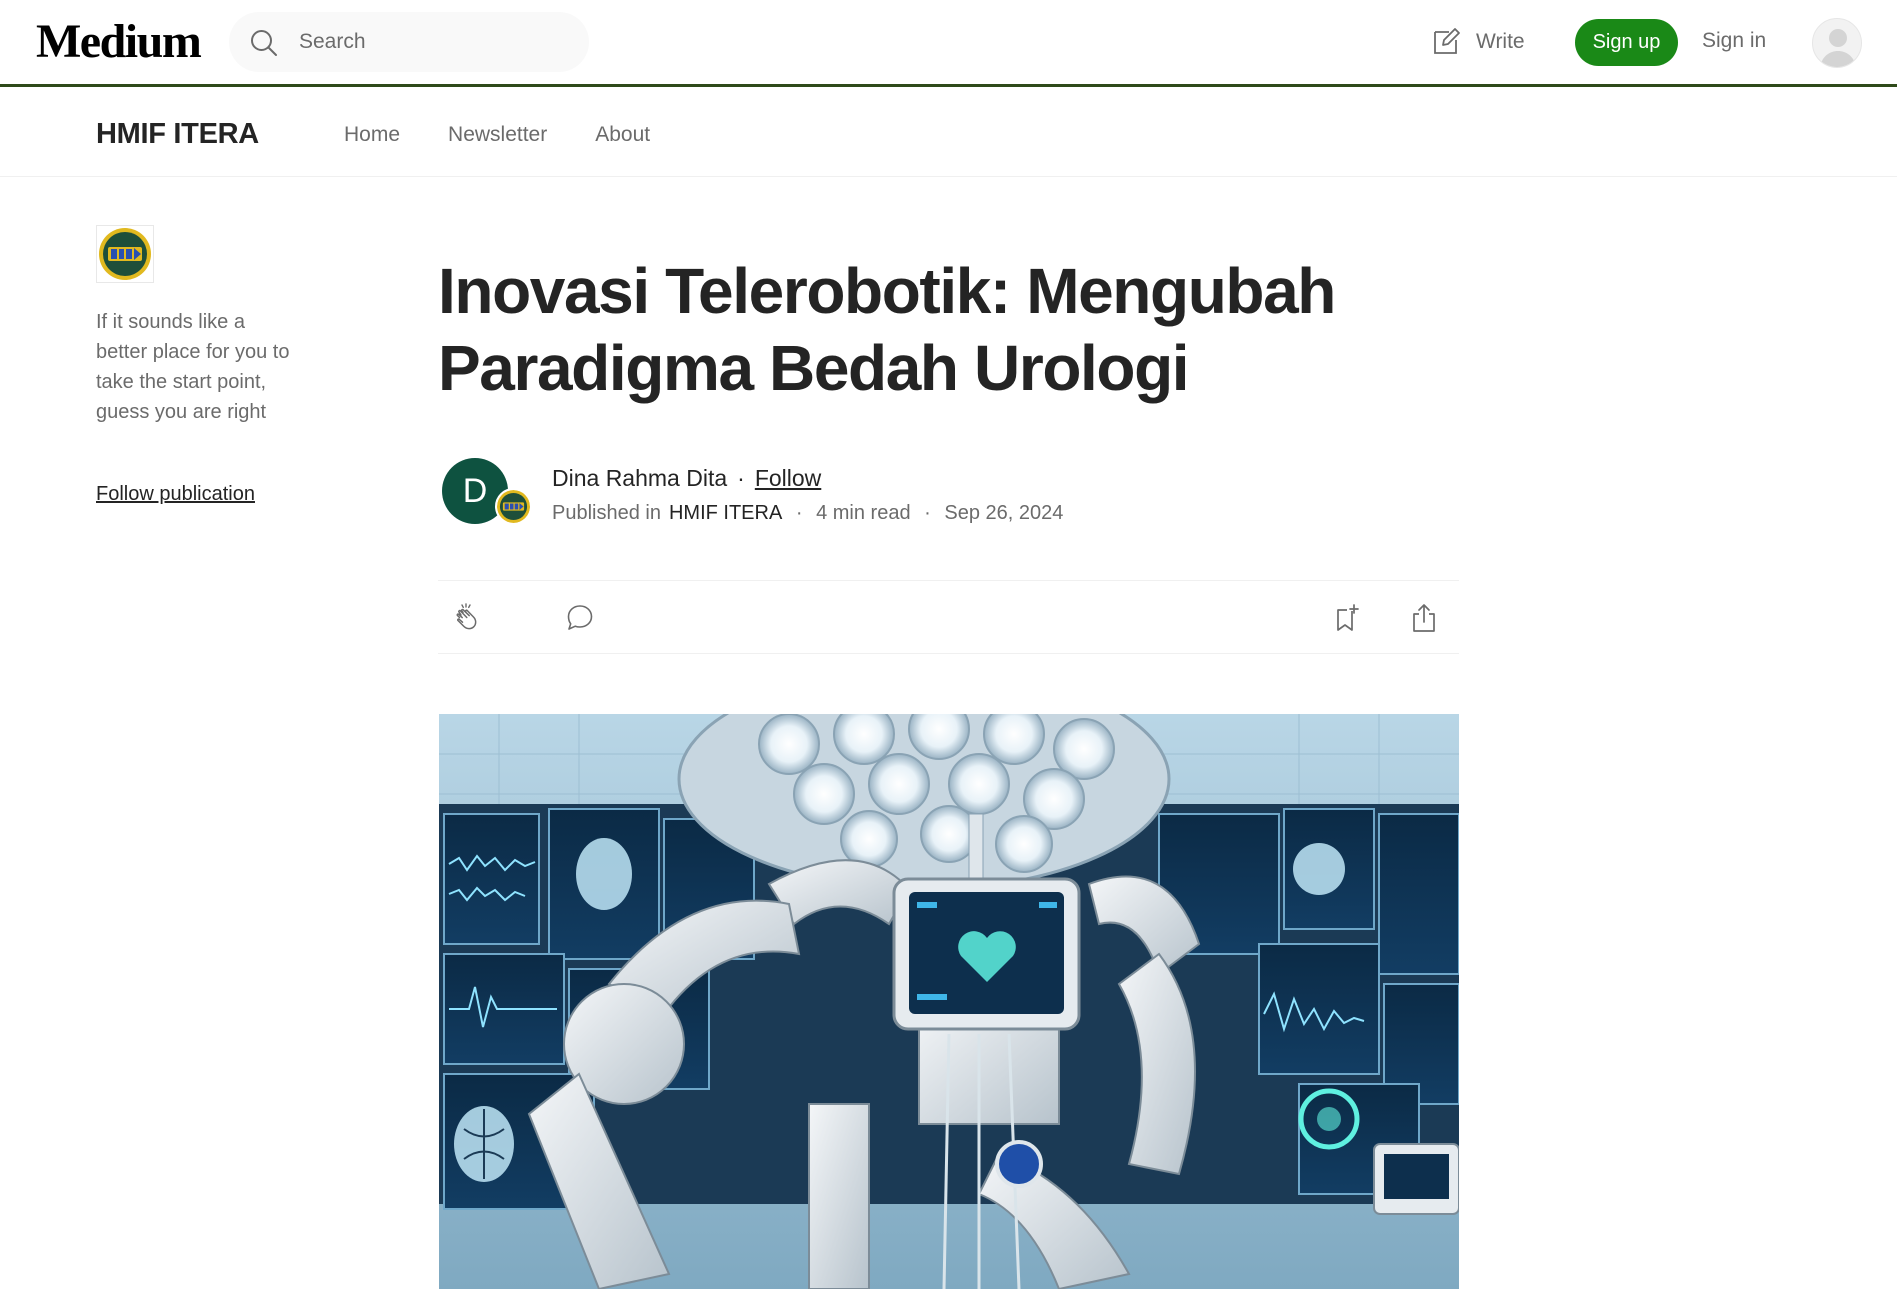 This screenshot has width=1897, height=1289. What do you see at coordinates (175, 494) in the screenshot?
I see `follow-publication-link: Follow publication` at bounding box center [175, 494].